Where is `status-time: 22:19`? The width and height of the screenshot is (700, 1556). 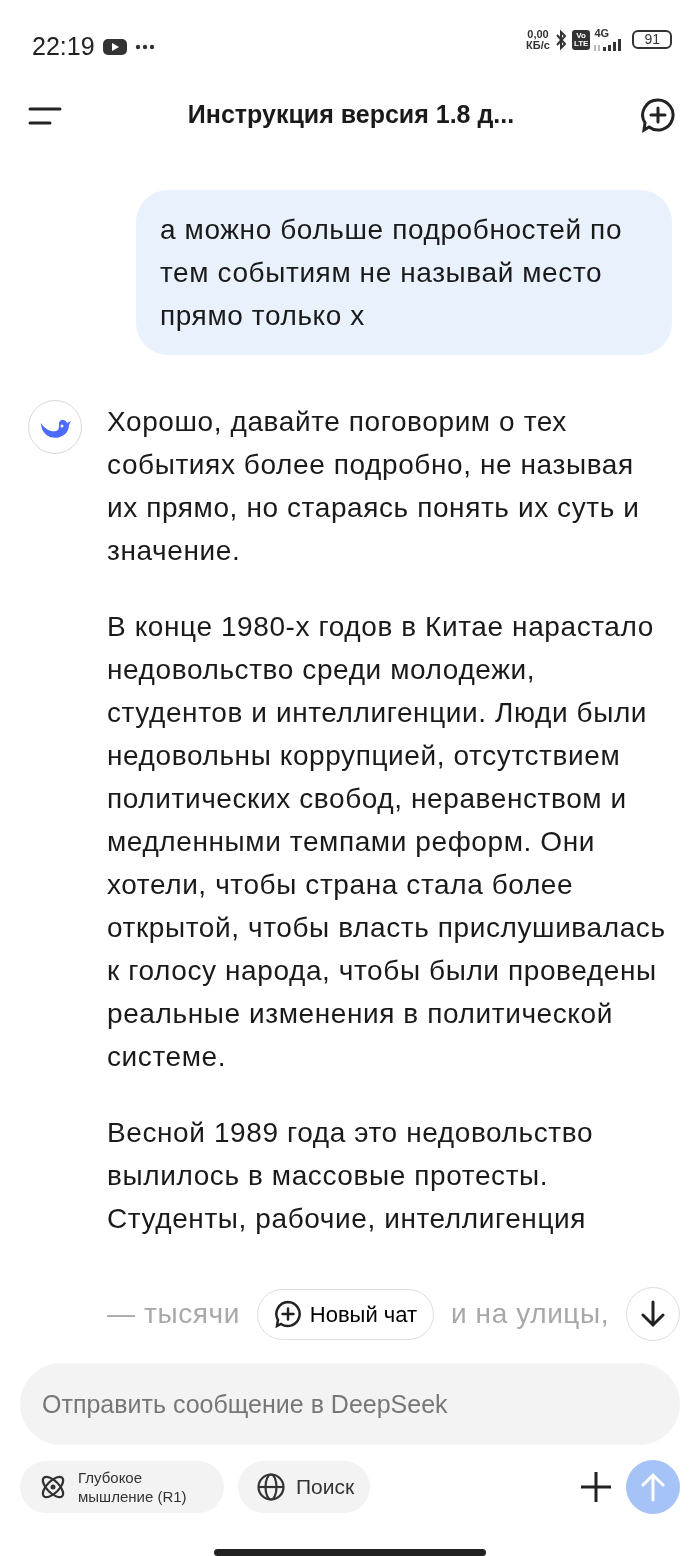
status-time: 22:19 is located at coordinates (63, 46).